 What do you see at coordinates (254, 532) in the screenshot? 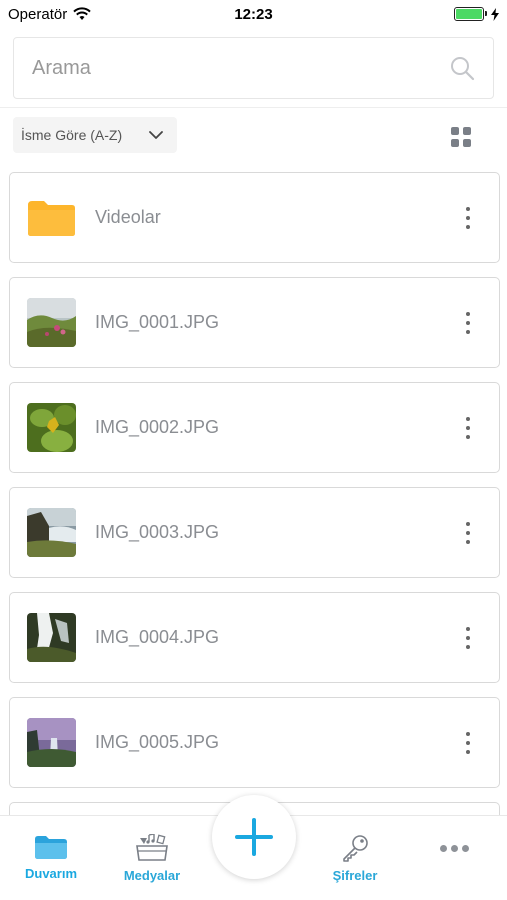
I see `file-item-image: IMG_0003.JPG` at bounding box center [254, 532].